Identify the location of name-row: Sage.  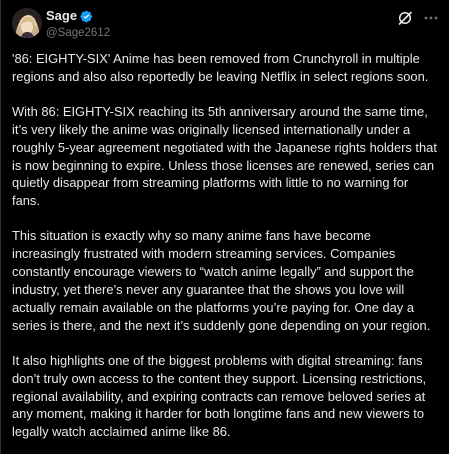
(78, 16).